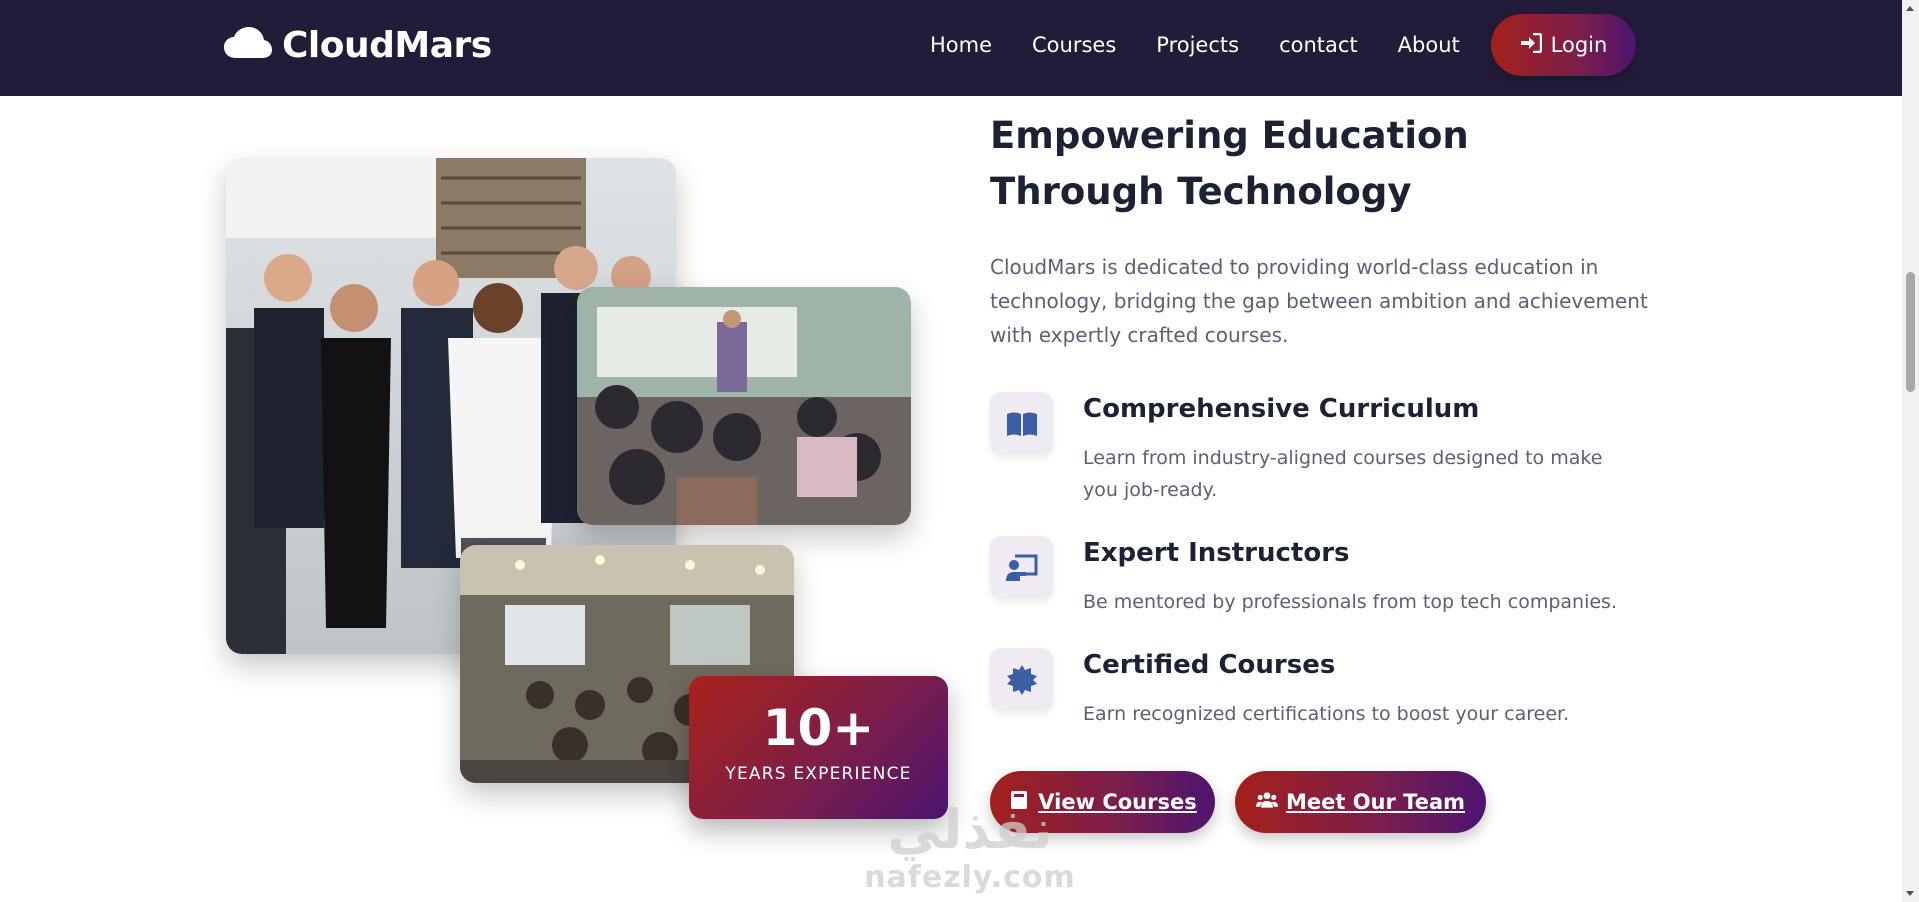 The height and width of the screenshot is (902, 1919). I want to click on users-icon, so click(1270, 802).